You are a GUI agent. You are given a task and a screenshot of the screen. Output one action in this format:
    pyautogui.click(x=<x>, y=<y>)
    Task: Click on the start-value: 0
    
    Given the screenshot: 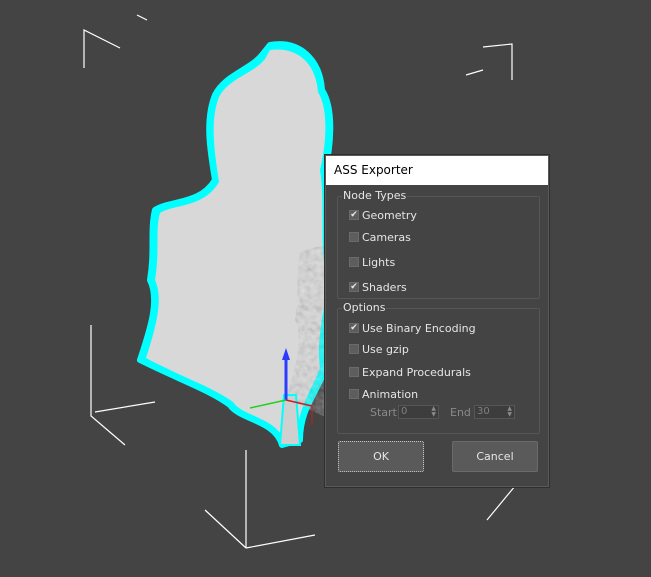 What is the action you would take?
    pyautogui.click(x=404, y=411)
    